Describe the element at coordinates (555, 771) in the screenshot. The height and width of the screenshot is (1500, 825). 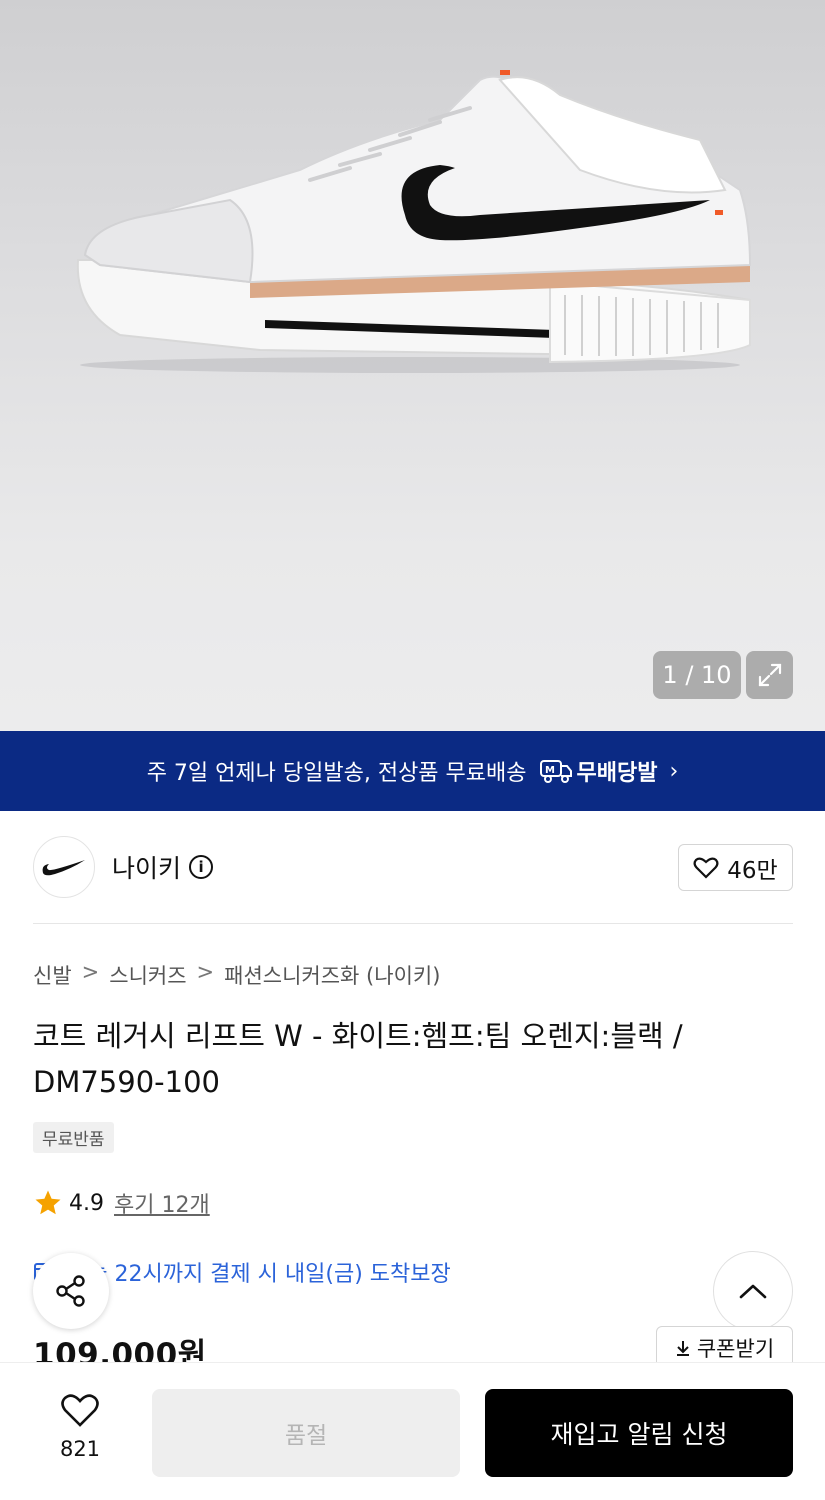
I see `delivery-truck-icon: M` at that location.